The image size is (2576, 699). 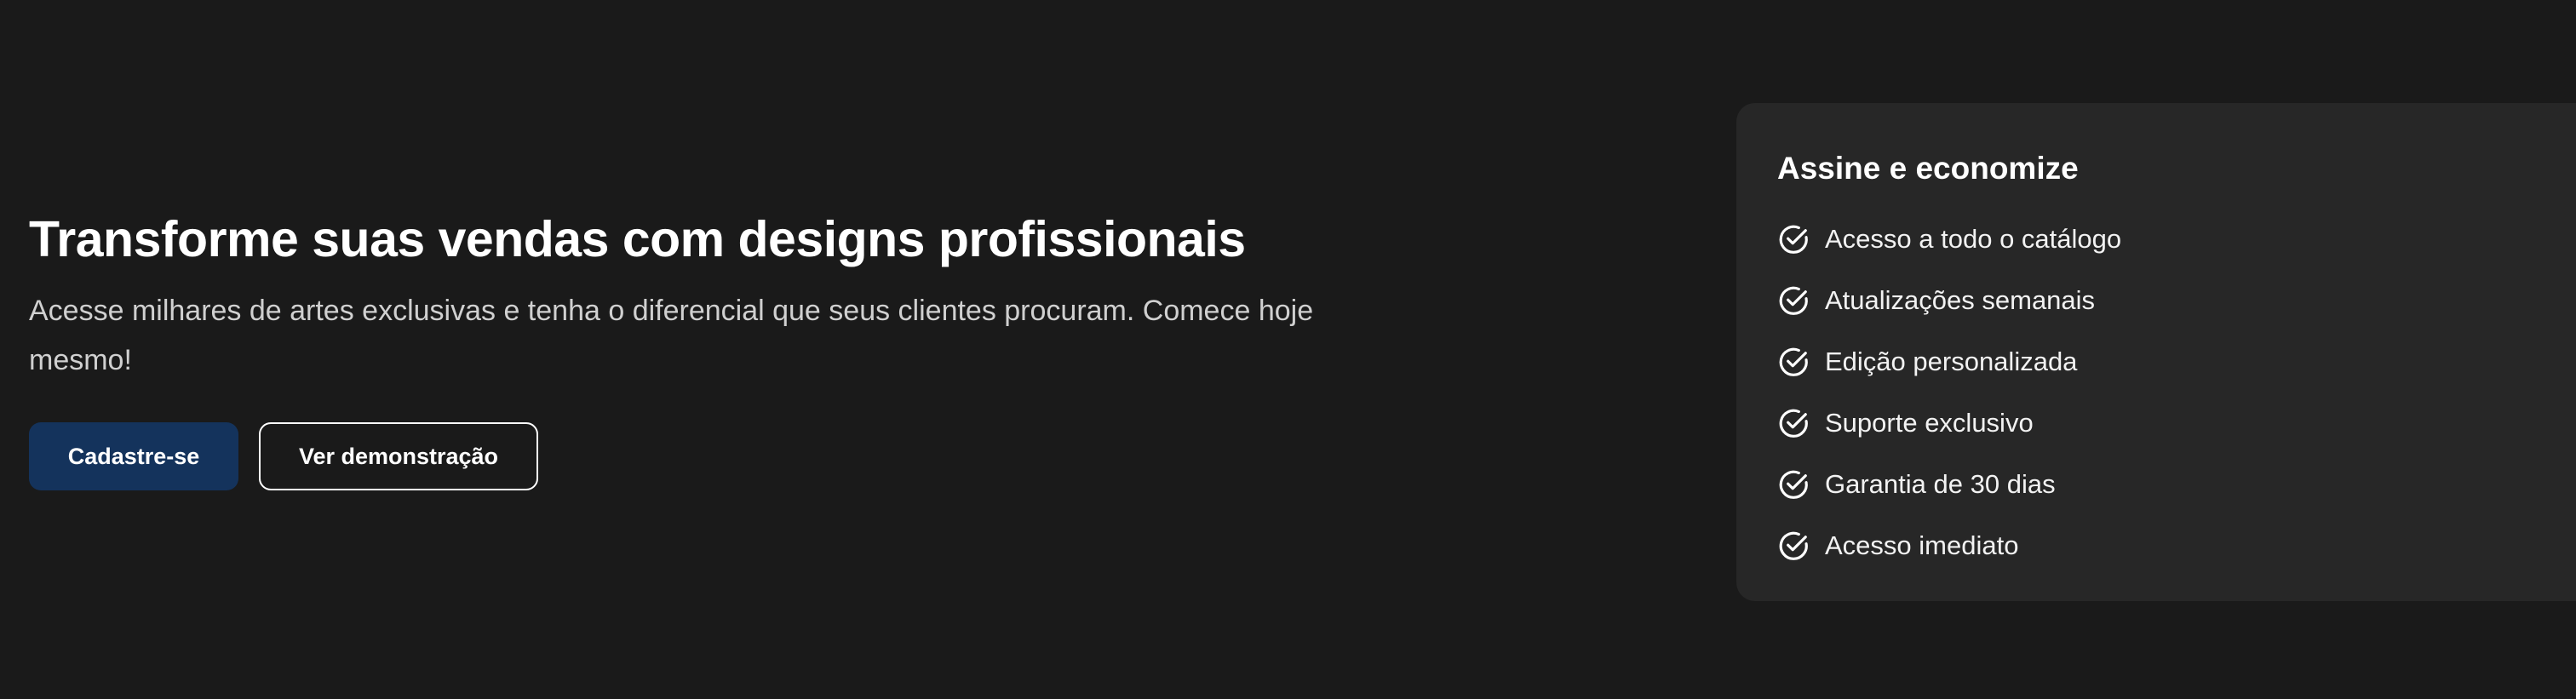 What do you see at coordinates (2176, 361) in the screenshot?
I see `feature-item: Edição personalizada` at bounding box center [2176, 361].